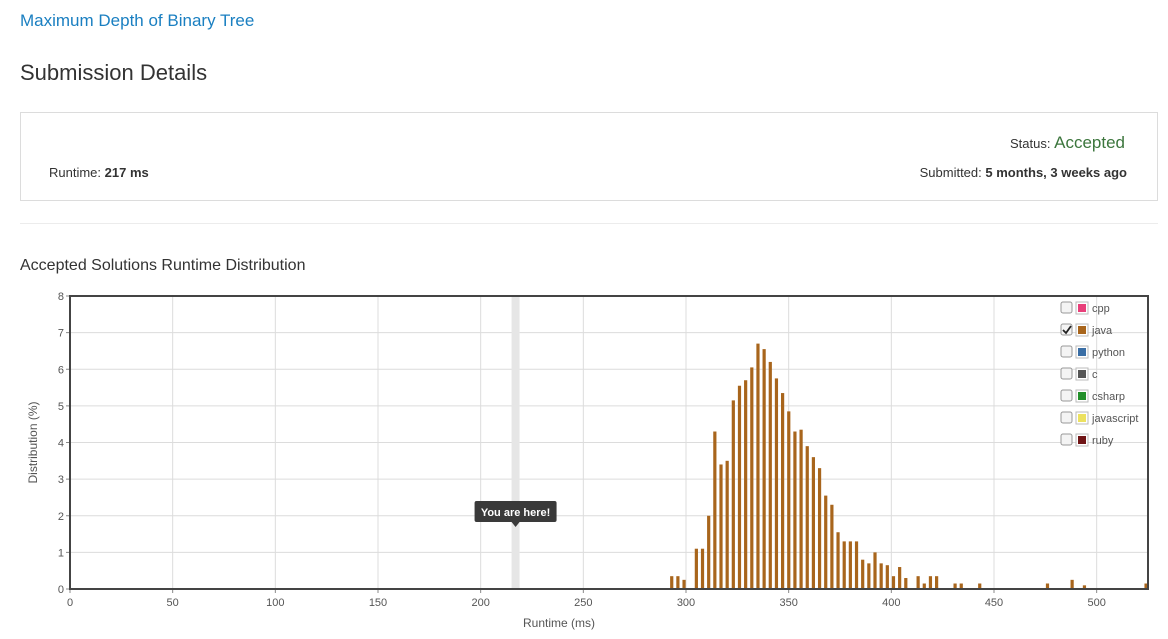 Image resolution: width=1168 pixels, height=639 pixels. I want to click on x-tick-label: 250, so click(583, 603).